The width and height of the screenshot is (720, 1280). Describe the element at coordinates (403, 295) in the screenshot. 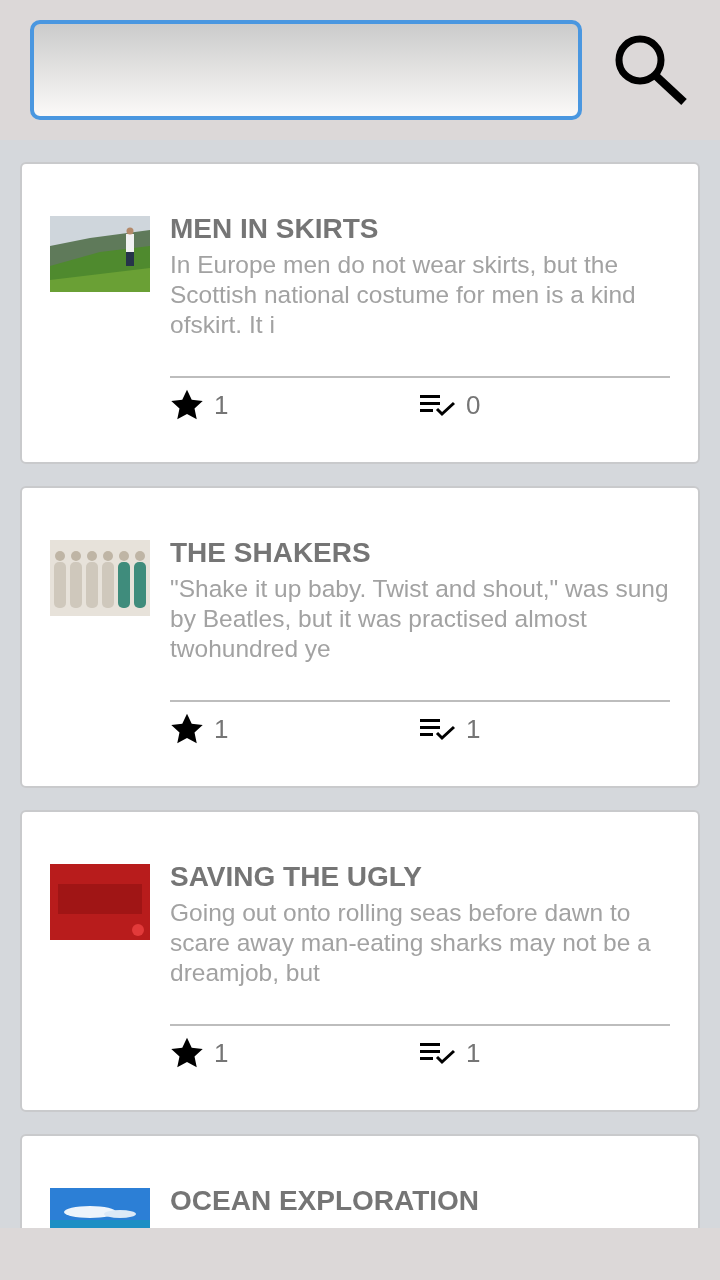

I see `article-excerpt: In Europe men do not wear skirts, but the Scottish national costume for men is a kind ofskirt. It i` at that location.